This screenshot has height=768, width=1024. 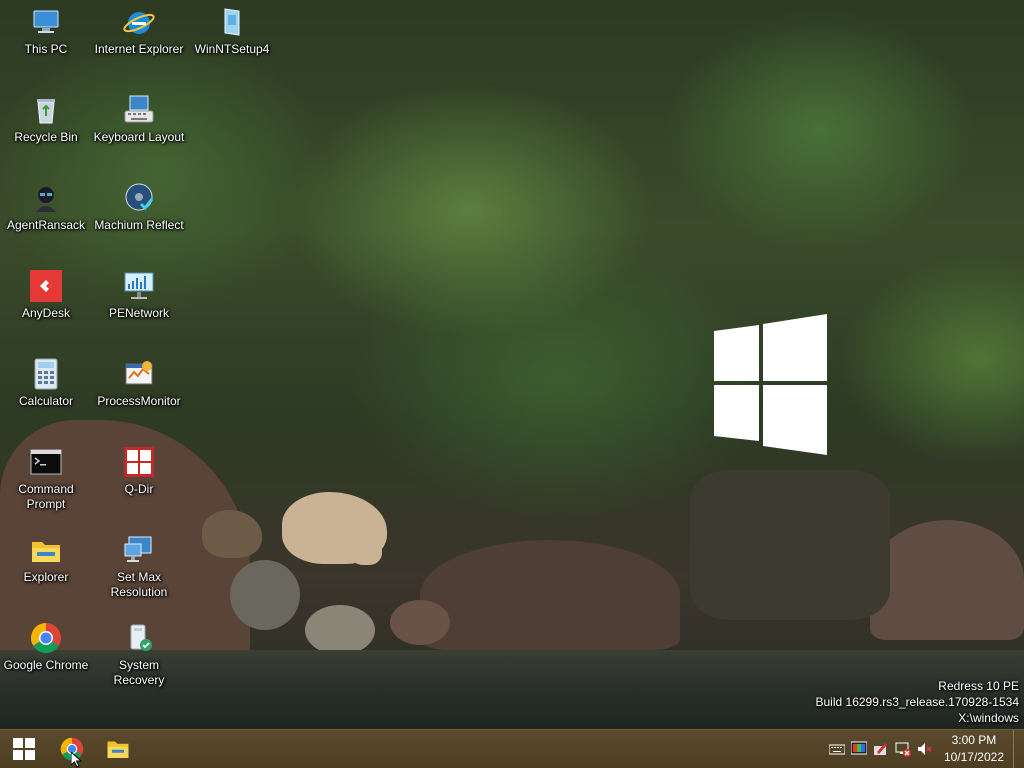 I want to click on recycle-bin-icon, so click(x=46, y=110).